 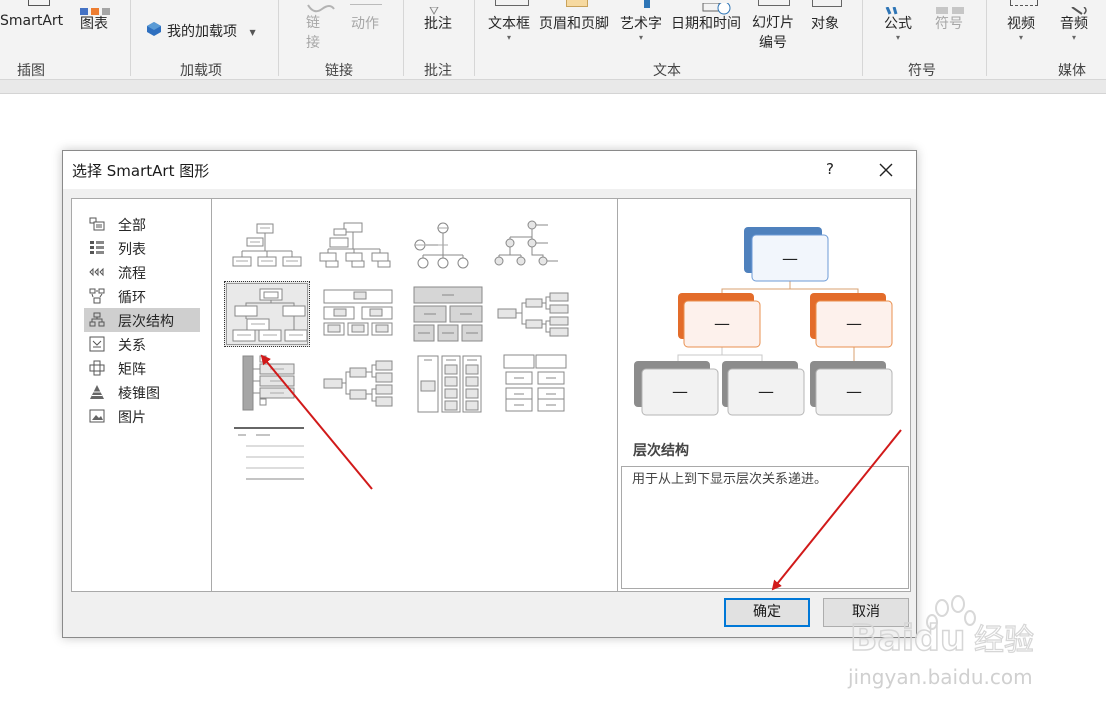 What do you see at coordinates (365, 23) in the screenshot?
I see `action-button: 动作` at bounding box center [365, 23].